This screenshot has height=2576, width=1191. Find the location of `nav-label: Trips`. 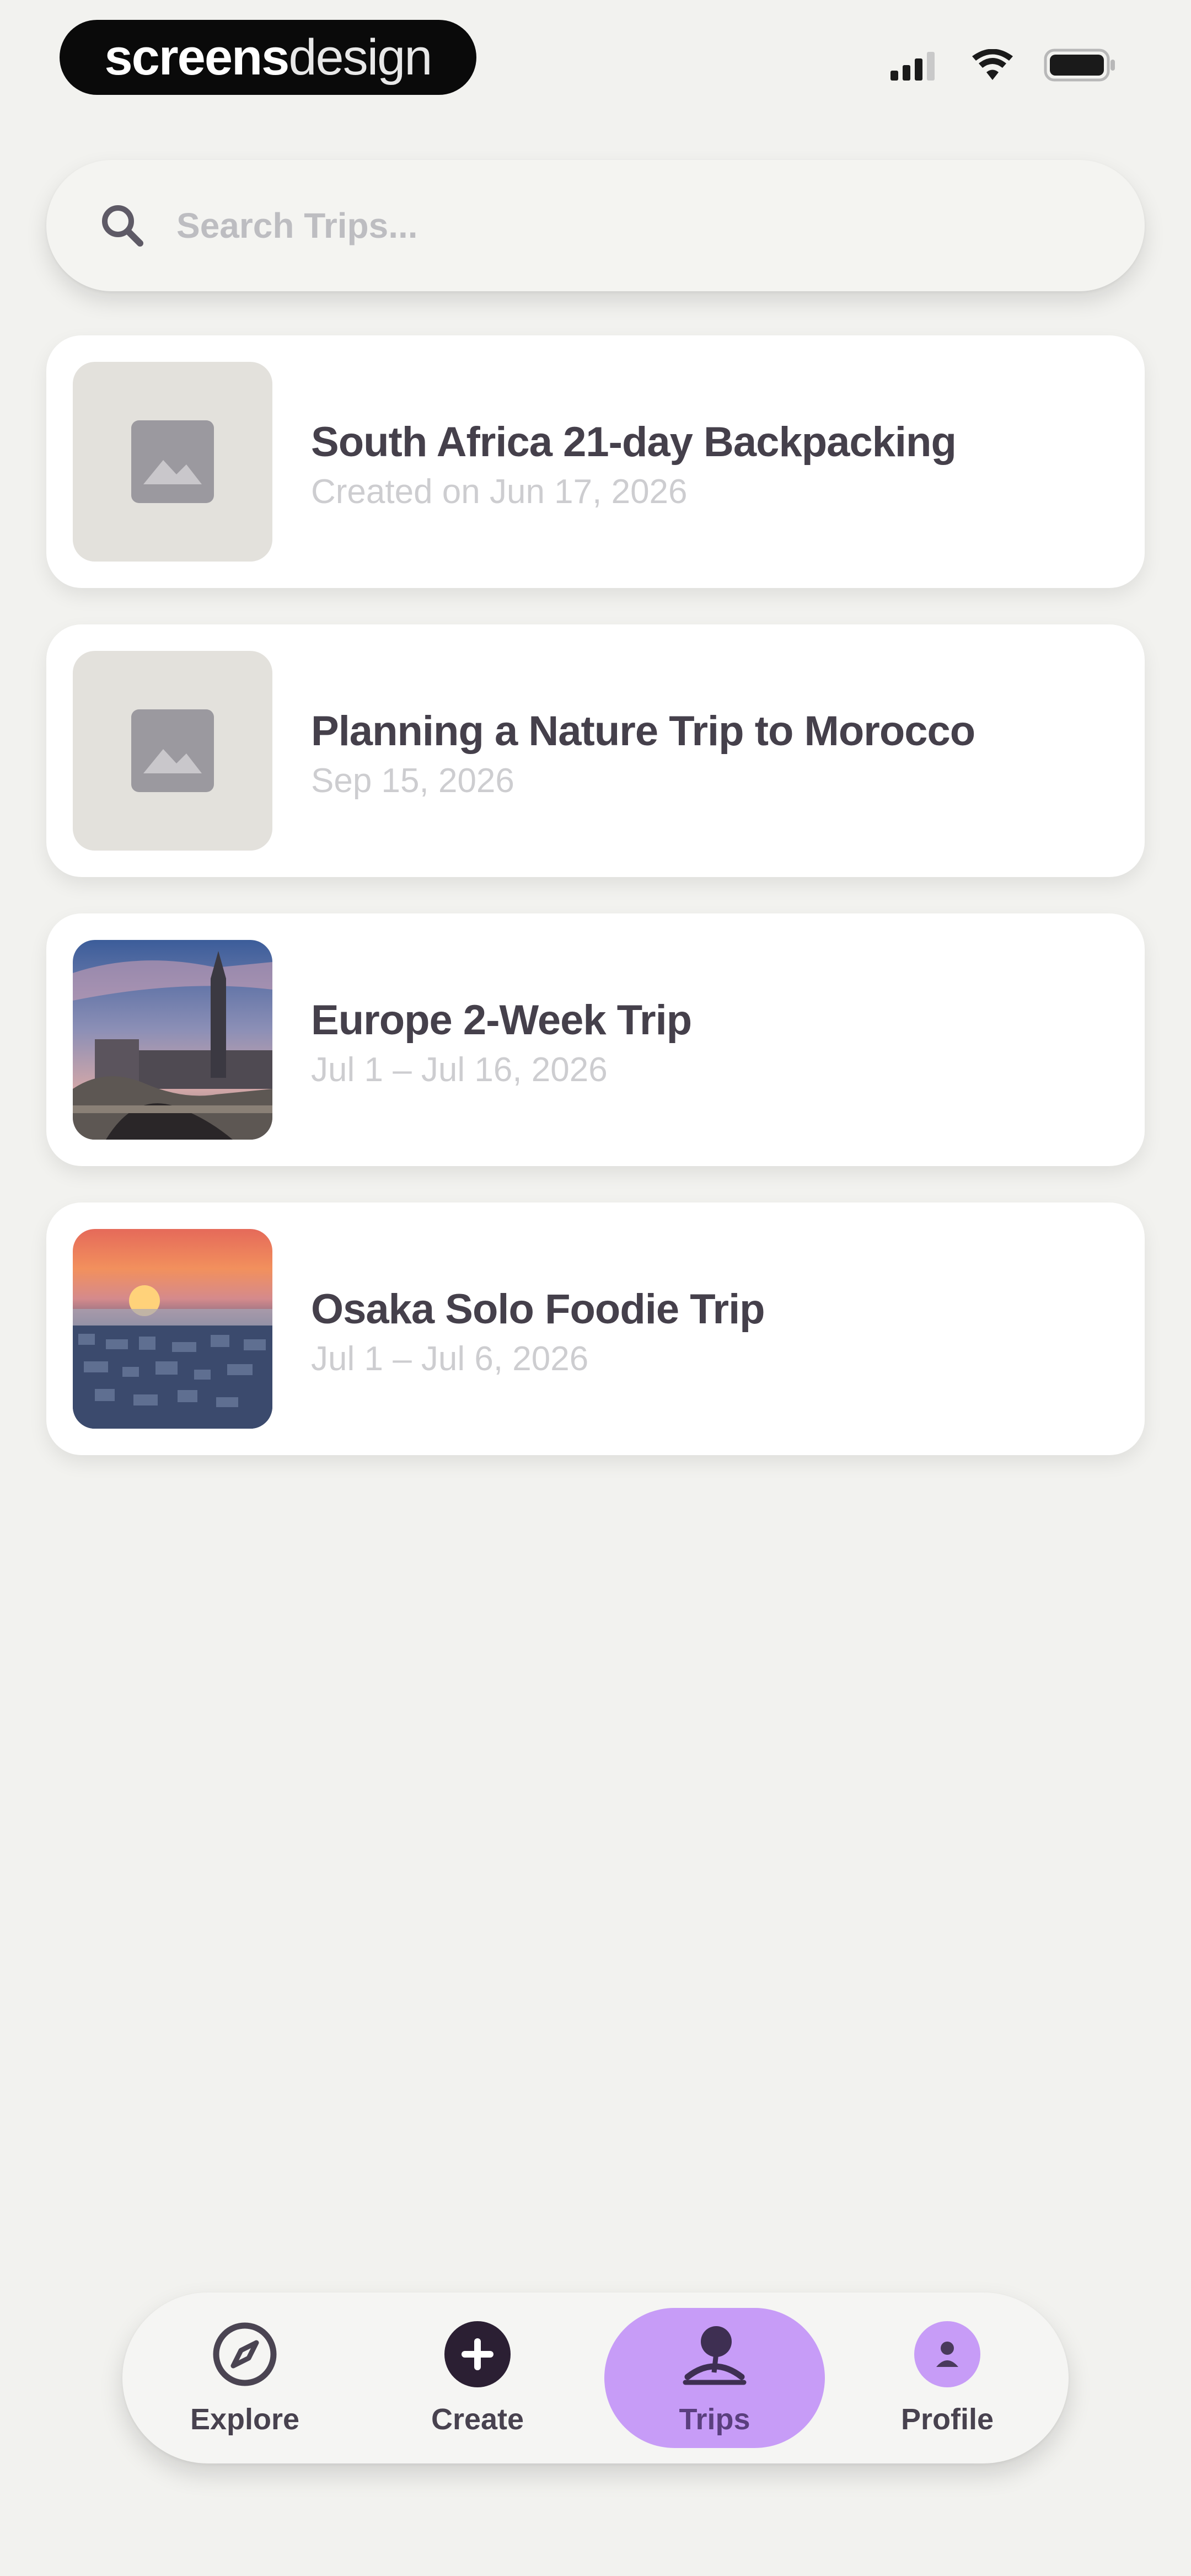

nav-label: Trips is located at coordinates (714, 2419).